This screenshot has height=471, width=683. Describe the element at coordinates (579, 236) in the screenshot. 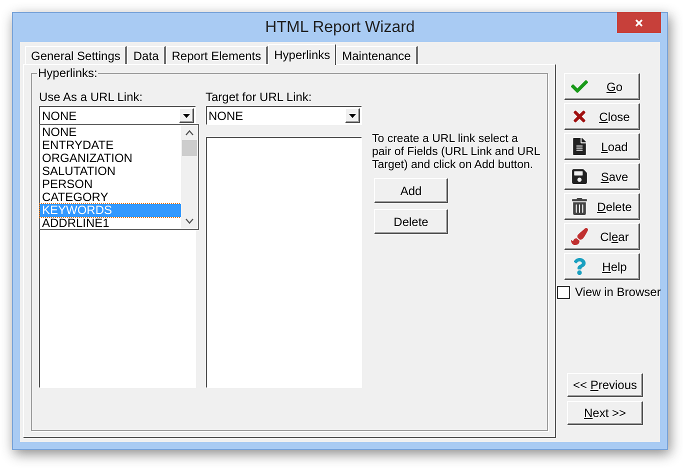

I see `brush-icon` at that location.